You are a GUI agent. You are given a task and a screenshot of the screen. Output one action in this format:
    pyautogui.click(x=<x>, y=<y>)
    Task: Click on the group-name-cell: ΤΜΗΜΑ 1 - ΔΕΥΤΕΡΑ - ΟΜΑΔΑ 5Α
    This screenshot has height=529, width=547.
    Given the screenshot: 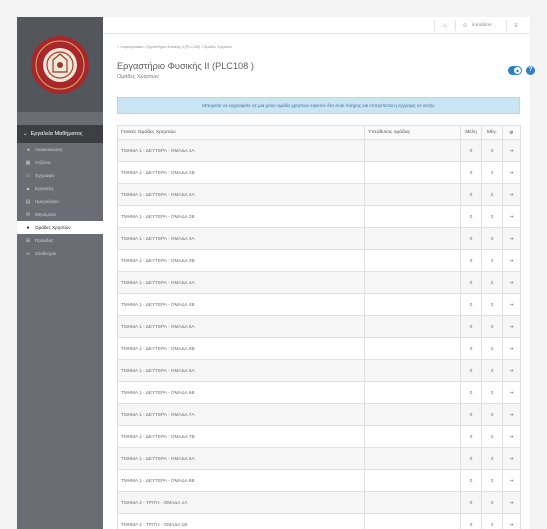 What is the action you would take?
    pyautogui.click(x=241, y=326)
    